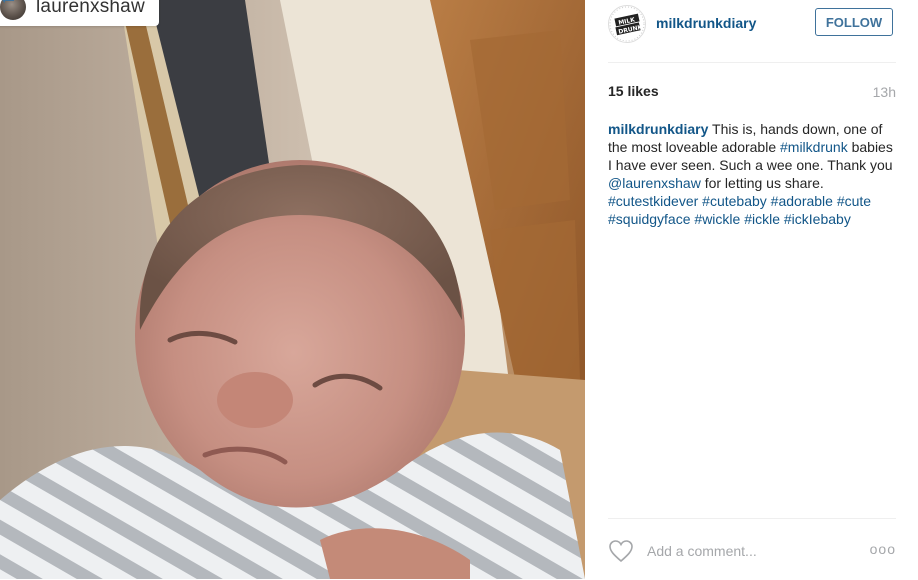 This screenshot has height=580, width=918. I want to click on caption-username: milkdrunkdiary, so click(658, 129).